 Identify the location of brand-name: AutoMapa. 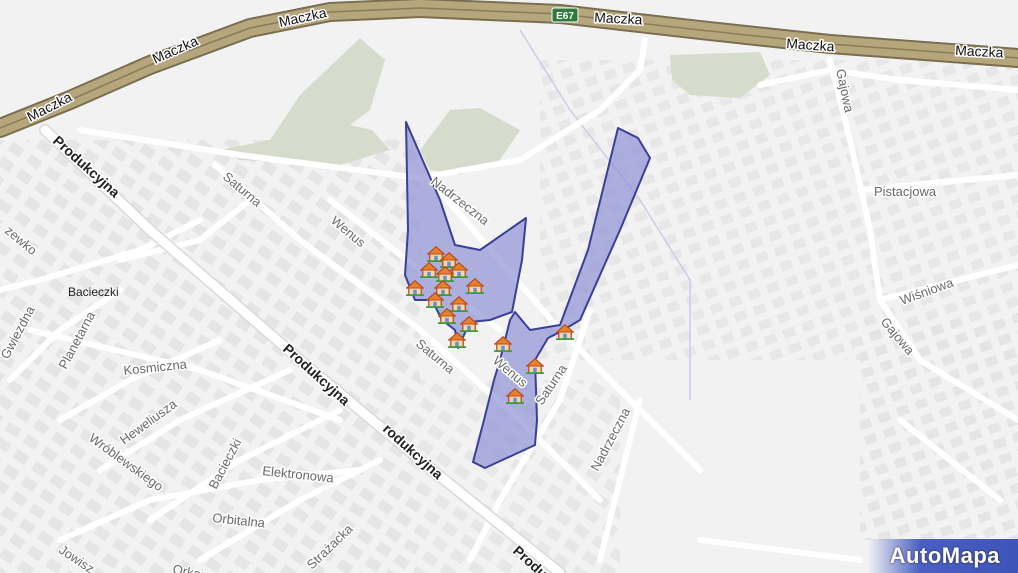
(944, 555).